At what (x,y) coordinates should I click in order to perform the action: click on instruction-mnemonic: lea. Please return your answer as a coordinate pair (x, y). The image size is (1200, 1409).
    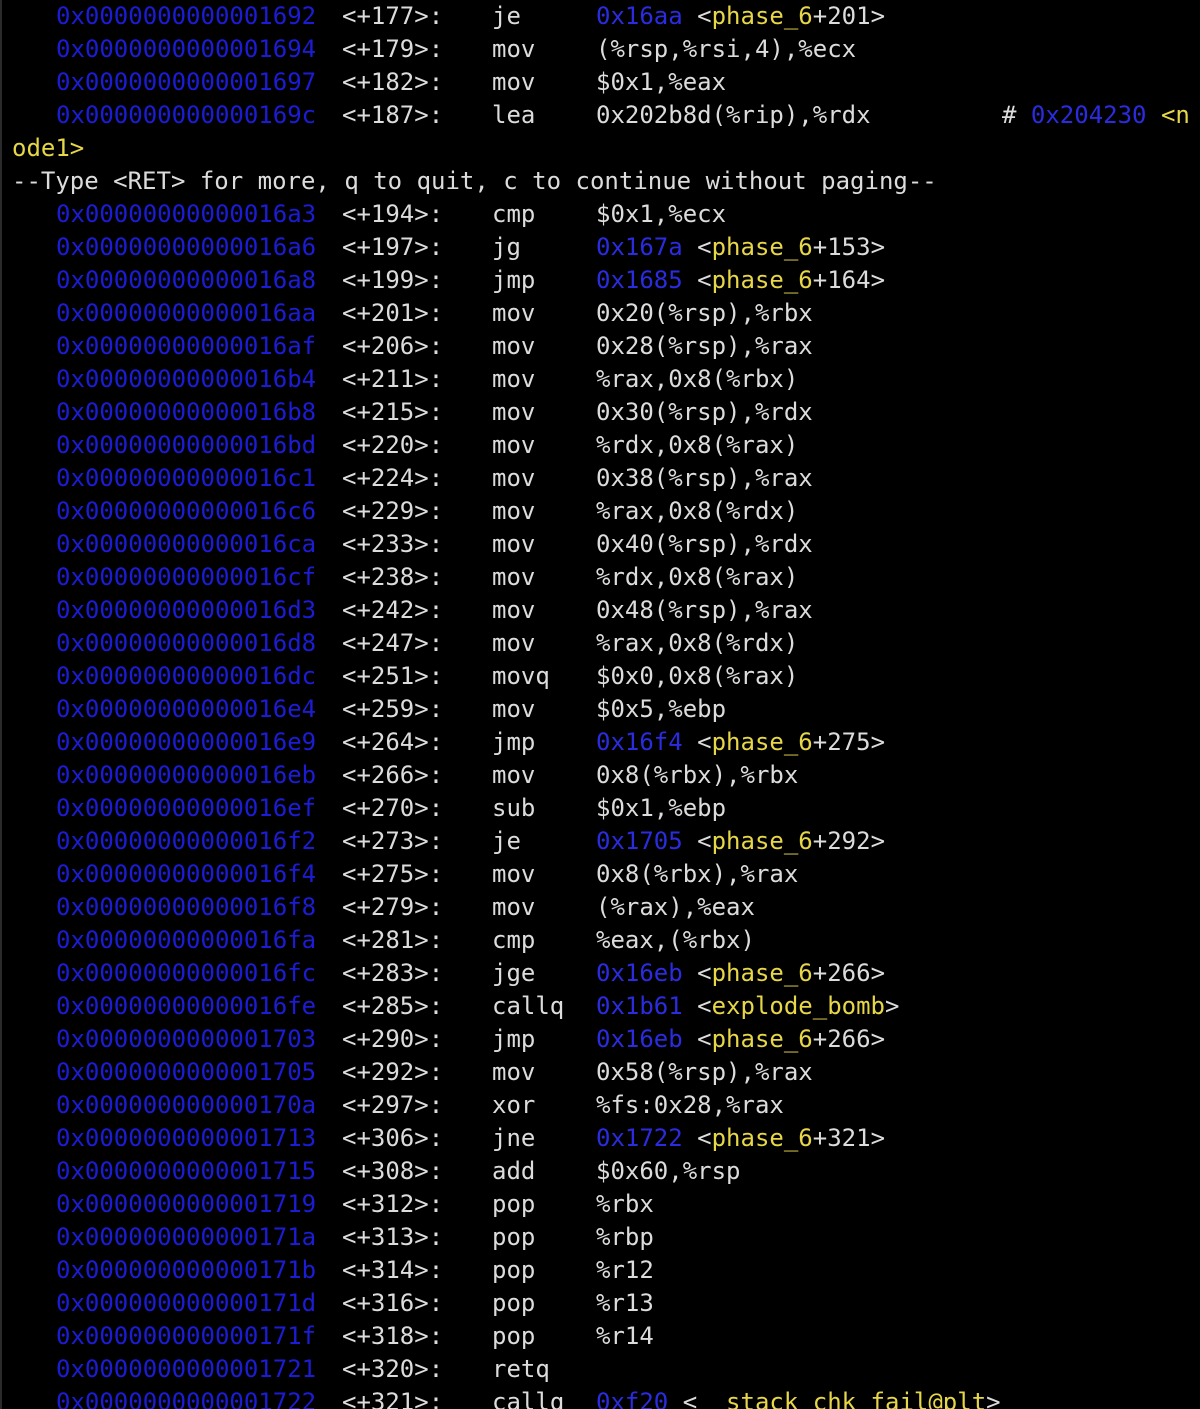
    Looking at the image, I should click on (514, 115).